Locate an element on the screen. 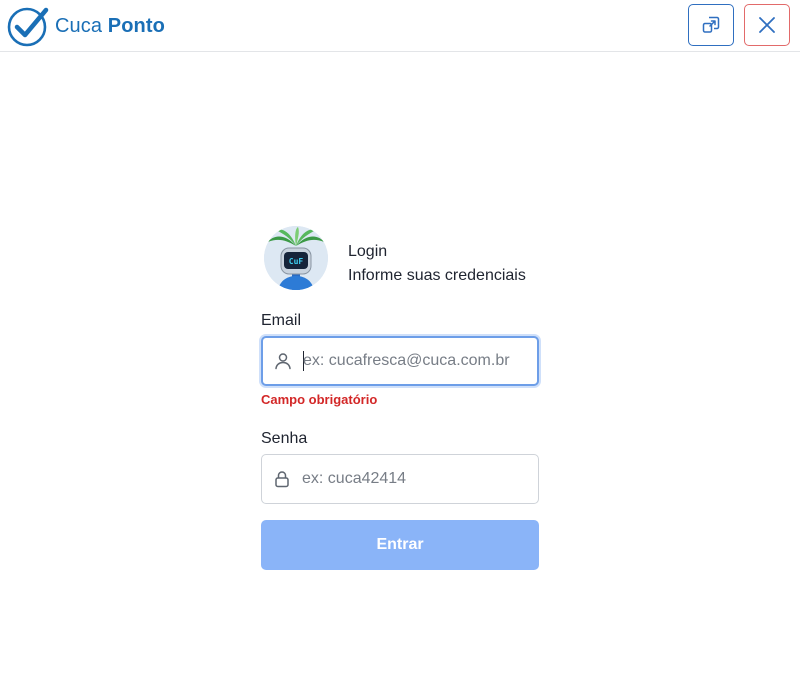  login-submit-button: Entrar is located at coordinates (400, 545).